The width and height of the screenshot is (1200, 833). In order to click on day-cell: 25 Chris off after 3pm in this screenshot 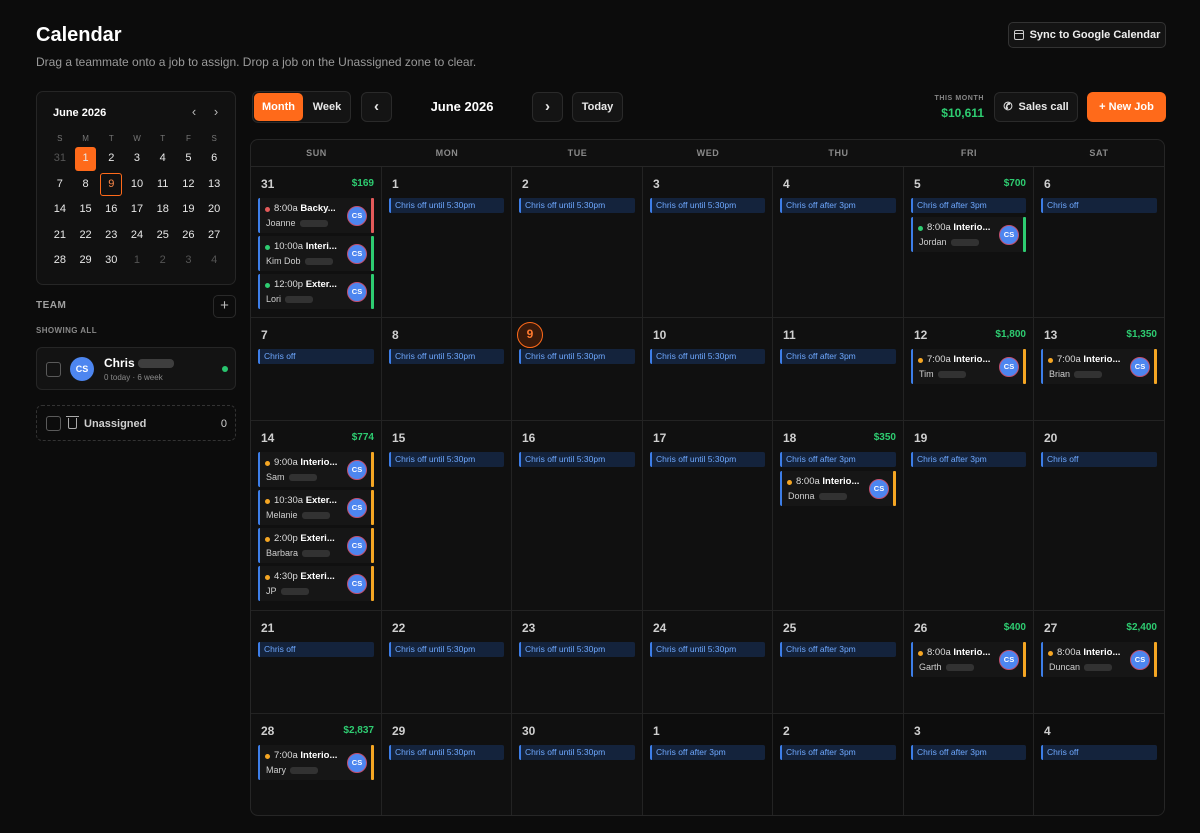, I will do `click(838, 662)`.